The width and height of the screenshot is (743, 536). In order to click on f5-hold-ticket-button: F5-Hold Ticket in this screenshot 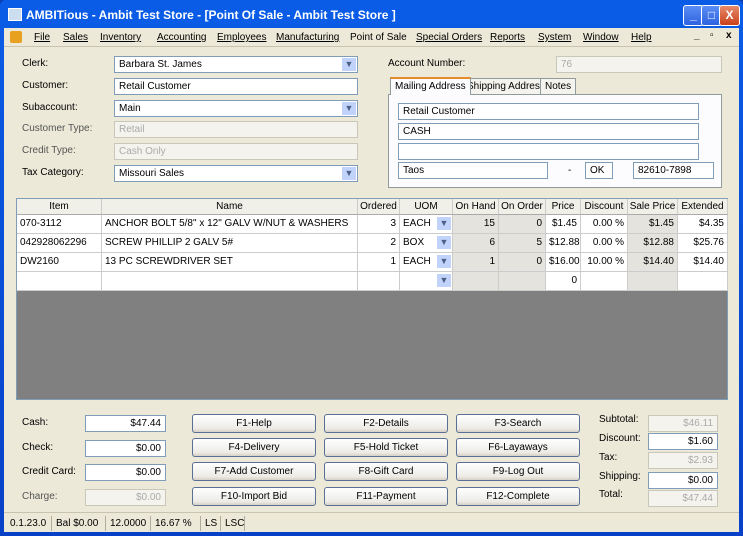, I will do `click(386, 447)`.